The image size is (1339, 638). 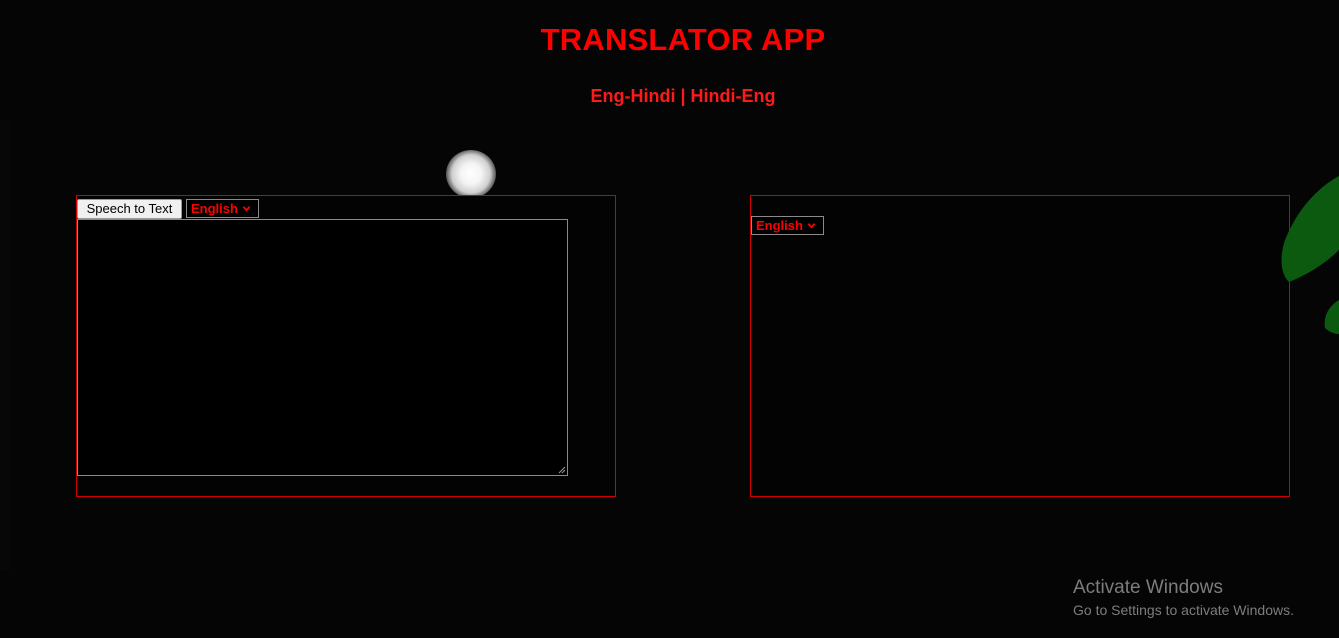 I want to click on activate-windows-title: Activate Windows, so click(x=1148, y=587).